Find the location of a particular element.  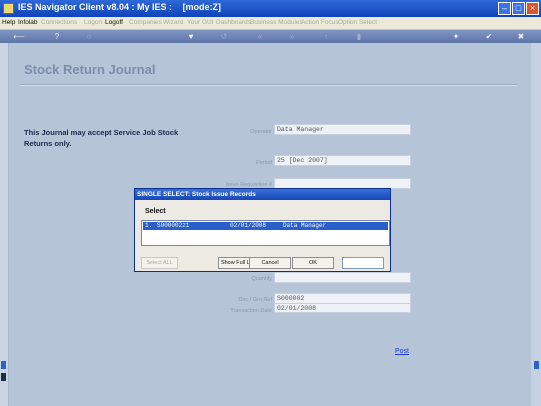

dialog-title: SINGLE SELECT: Stock Issue Records is located at coordinates (262, 194).